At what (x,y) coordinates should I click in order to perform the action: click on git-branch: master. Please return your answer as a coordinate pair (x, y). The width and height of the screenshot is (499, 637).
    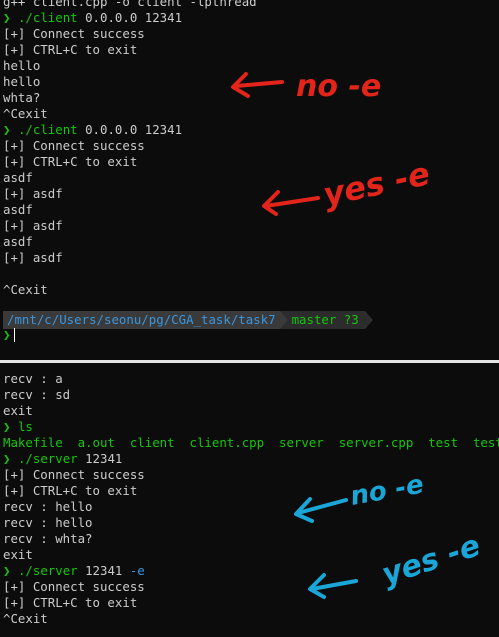
    Looking at the image, I should click on (314, 319).